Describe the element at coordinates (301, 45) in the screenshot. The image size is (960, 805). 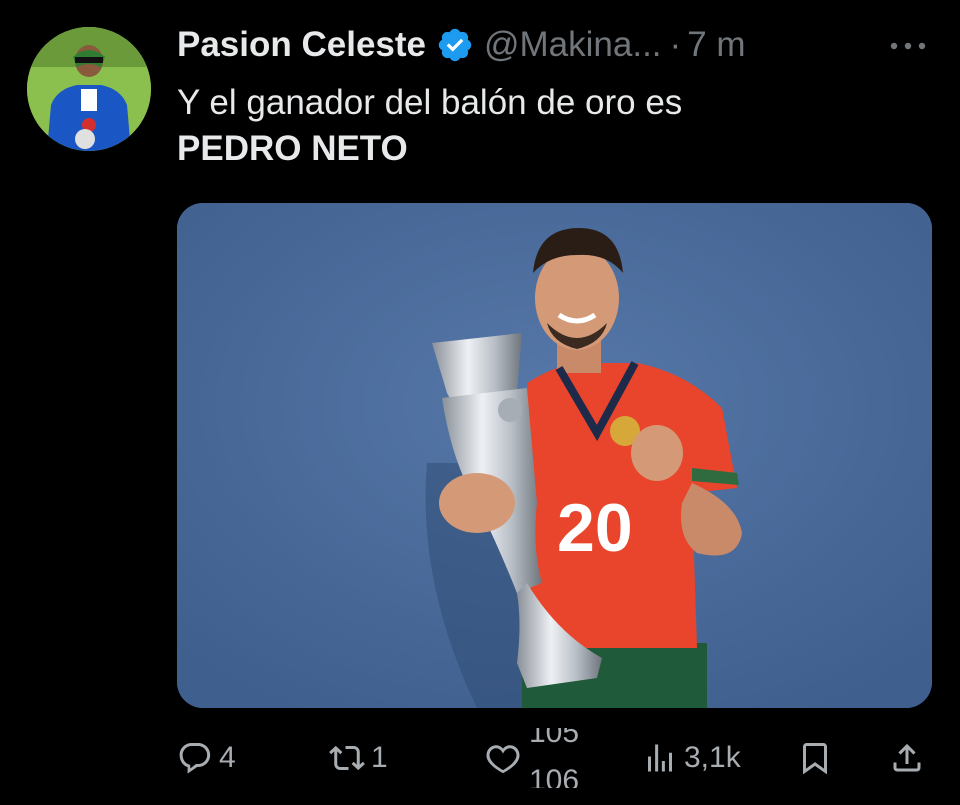
I see `display-name: Pasion Celeste` at that location.